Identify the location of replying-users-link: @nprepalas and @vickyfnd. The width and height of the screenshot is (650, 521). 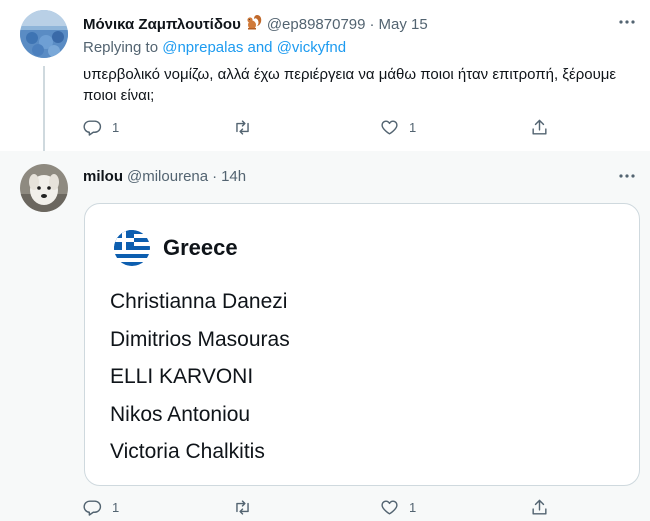
(254, 47).